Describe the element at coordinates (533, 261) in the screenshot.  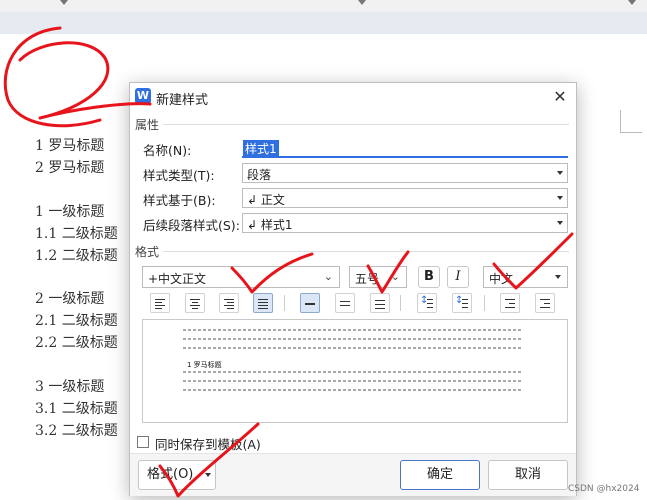
I see `annotation-check-lang` at that location.